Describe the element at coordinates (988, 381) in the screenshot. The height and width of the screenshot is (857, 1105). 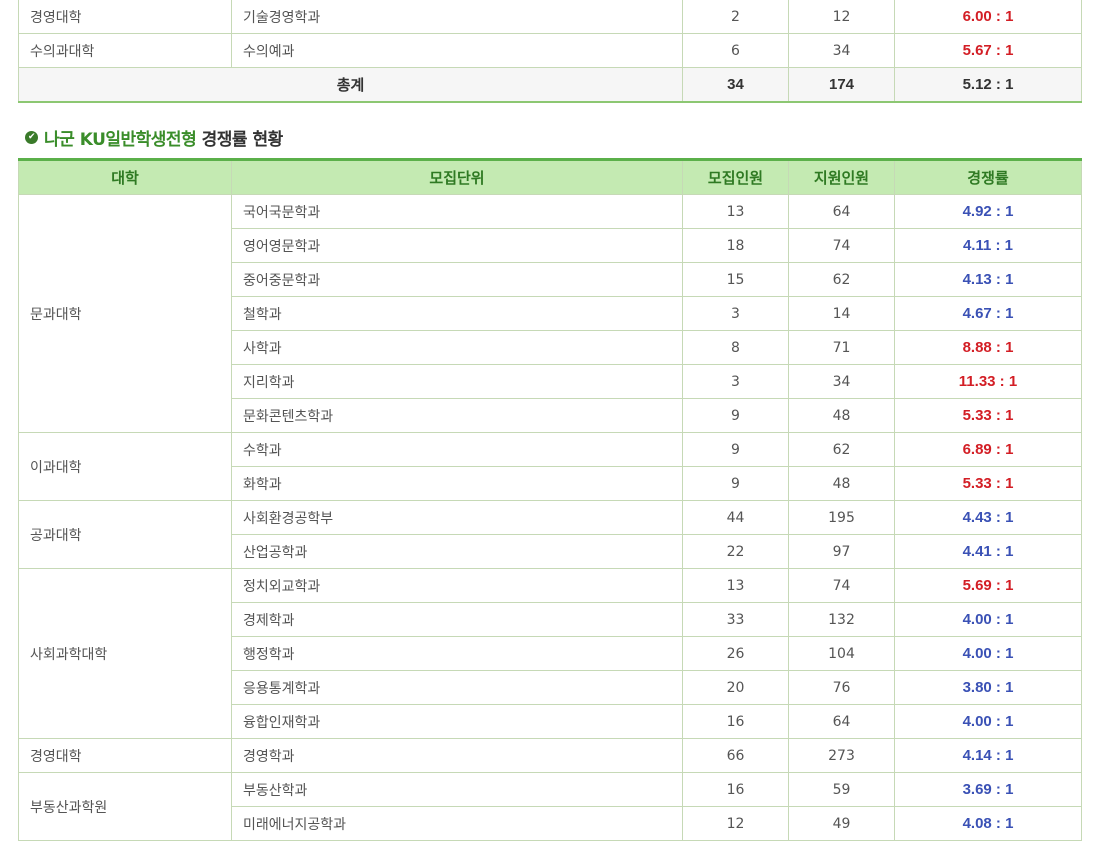
I see `ratio-cell: 11.33 : 1` at that location.